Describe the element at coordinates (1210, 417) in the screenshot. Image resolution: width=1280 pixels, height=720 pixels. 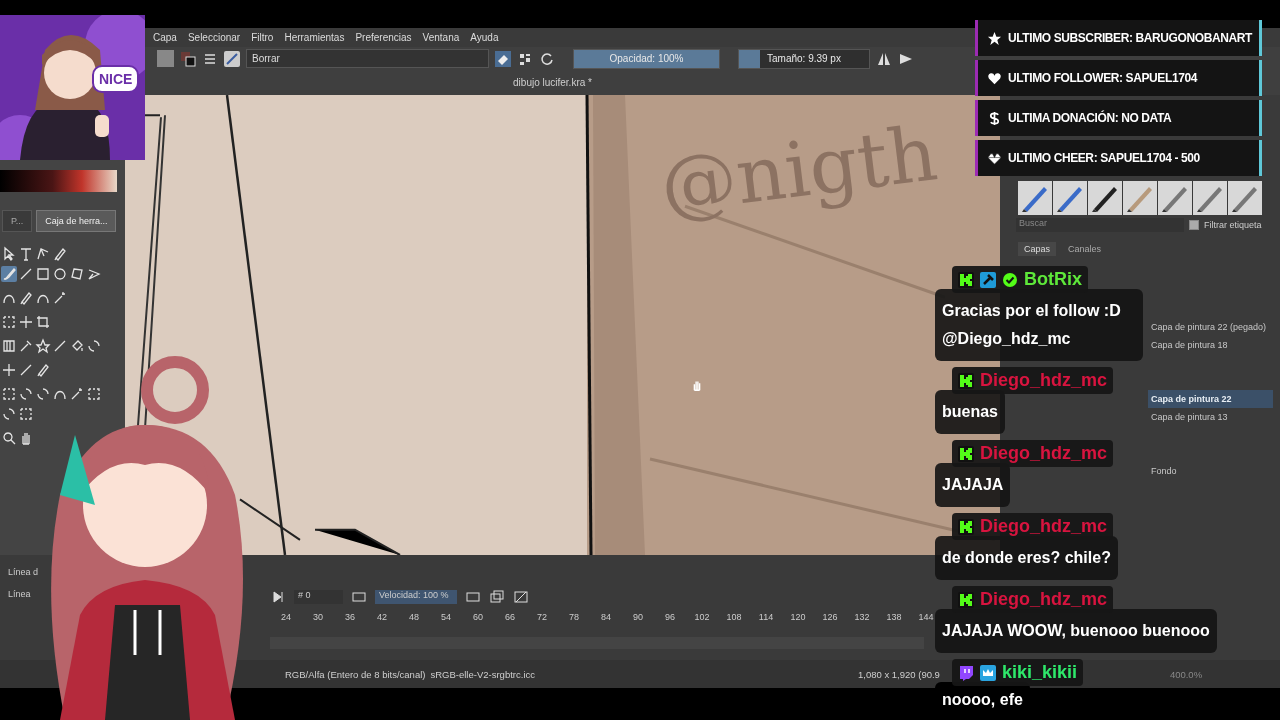
I see `layer-row: Capa de pintura 13` at that location.